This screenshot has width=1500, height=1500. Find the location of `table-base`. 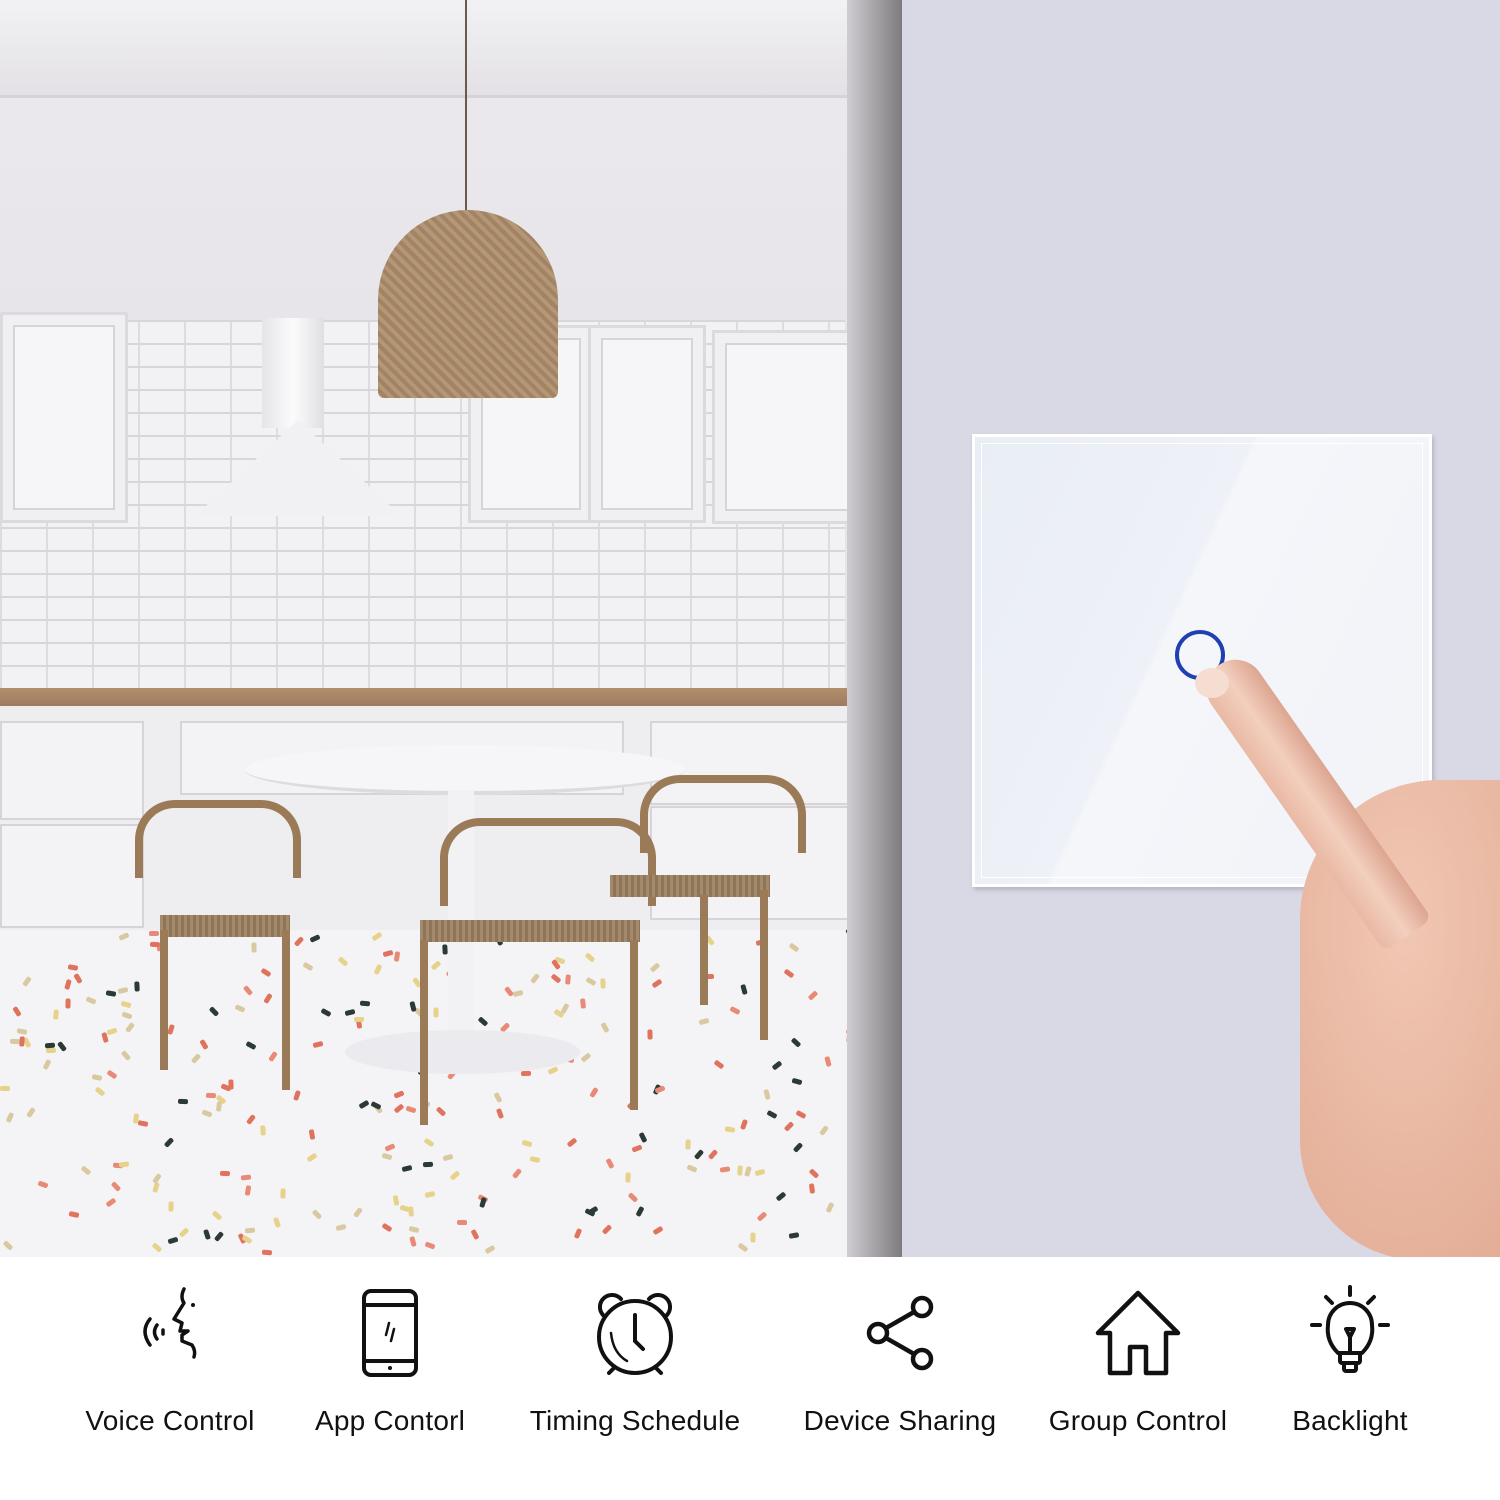

table-base is located at coordinates (462, 1052).